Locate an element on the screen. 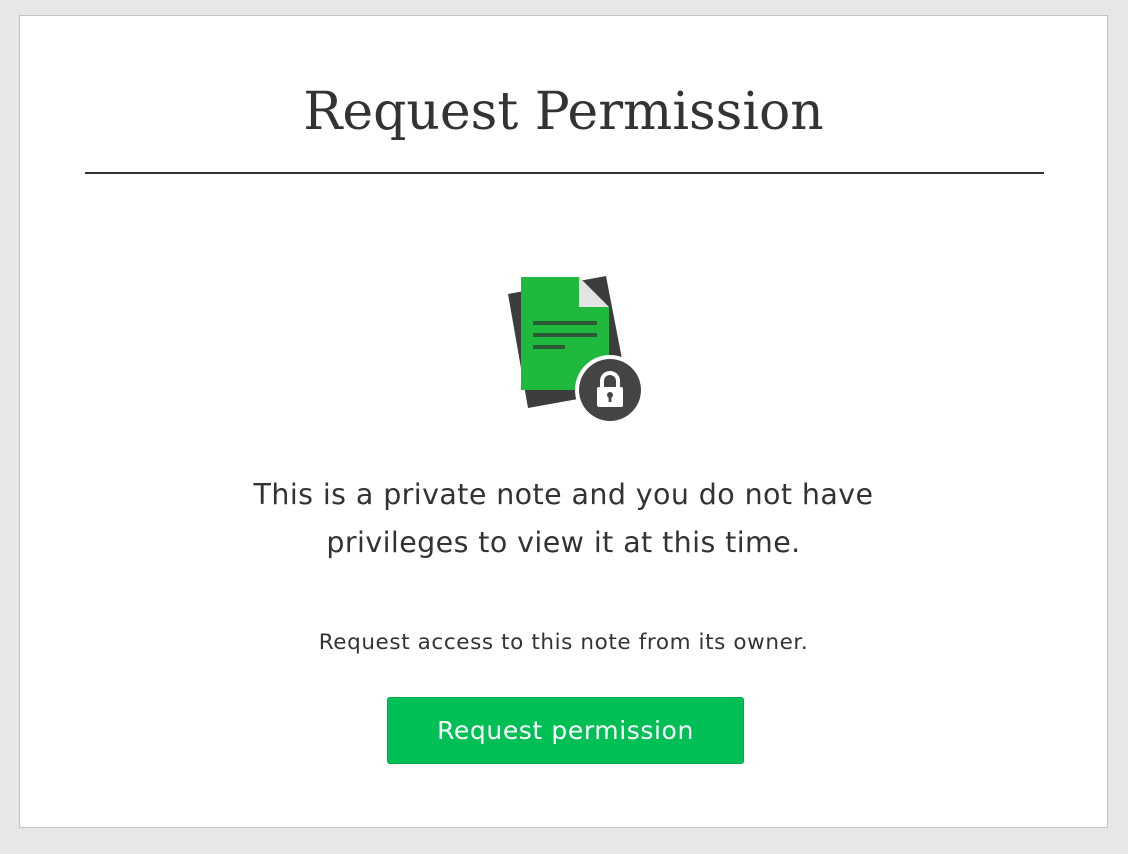 This screenshot has height=854, width=1128. message-line-2: privileges to view it at this time. is located at coordinates (563, 542).